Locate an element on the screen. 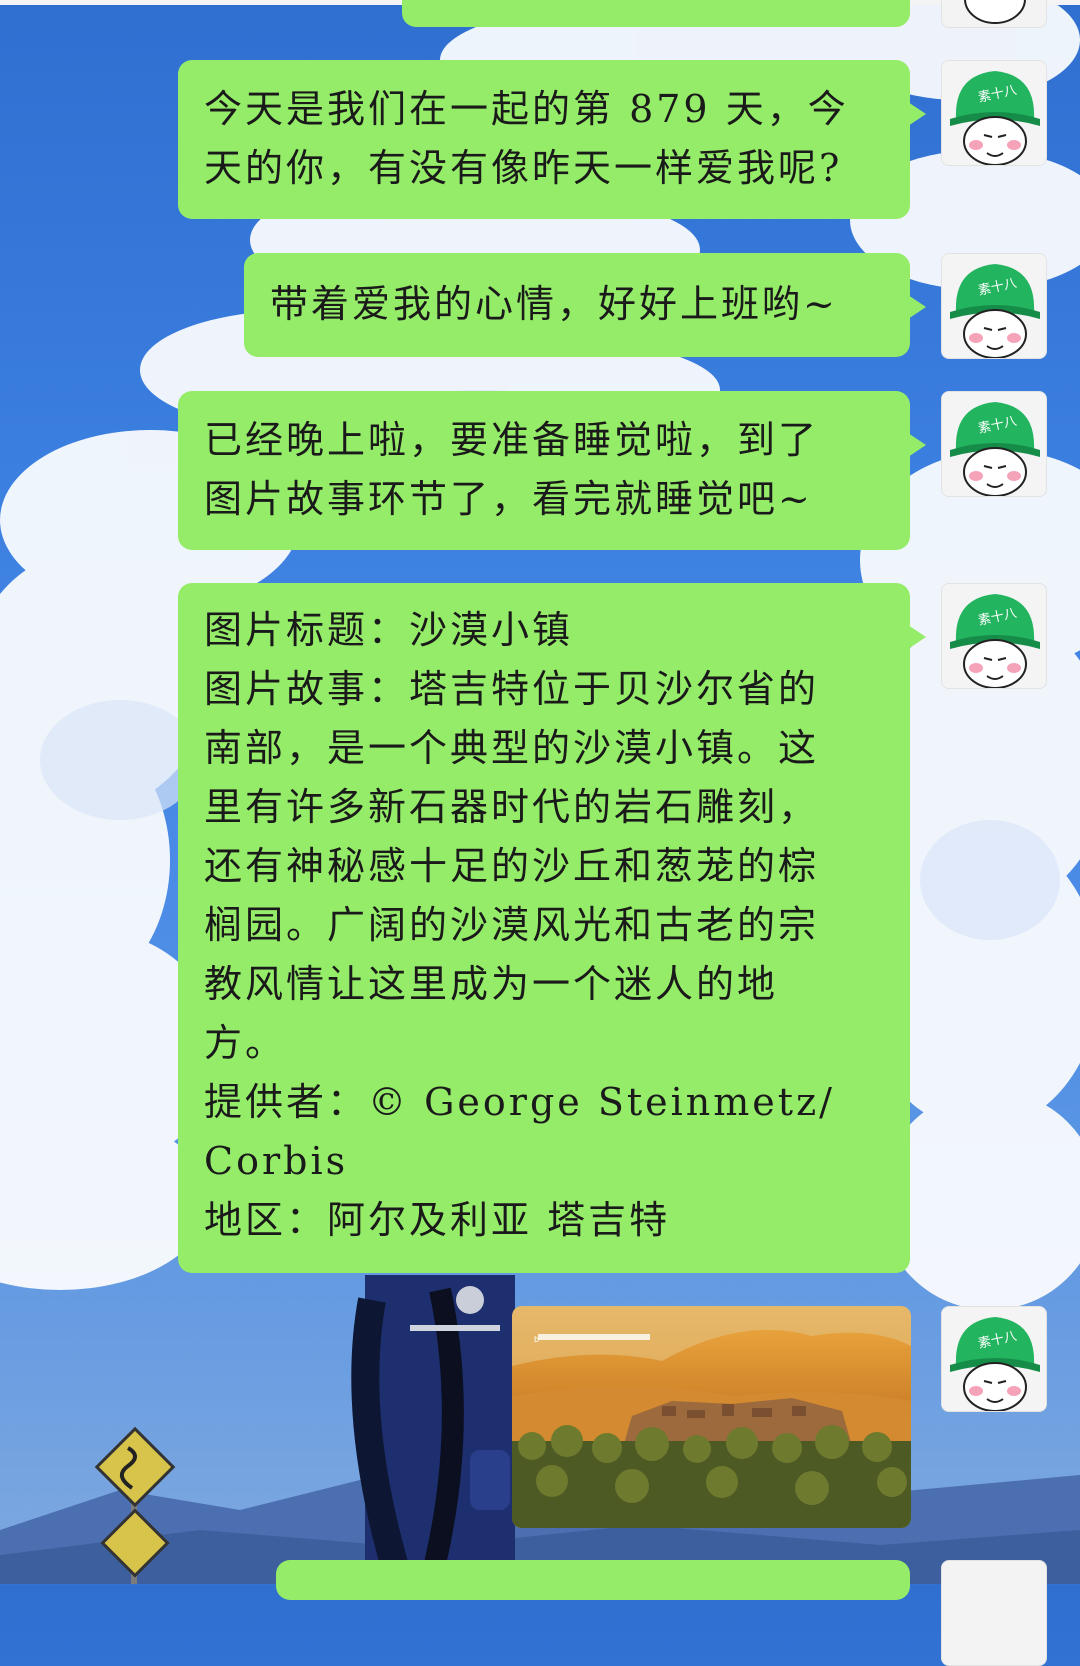 The height and width of the screenshot is (1666, 1080). message-line: 方。 is located at coordinates (245, 1043).